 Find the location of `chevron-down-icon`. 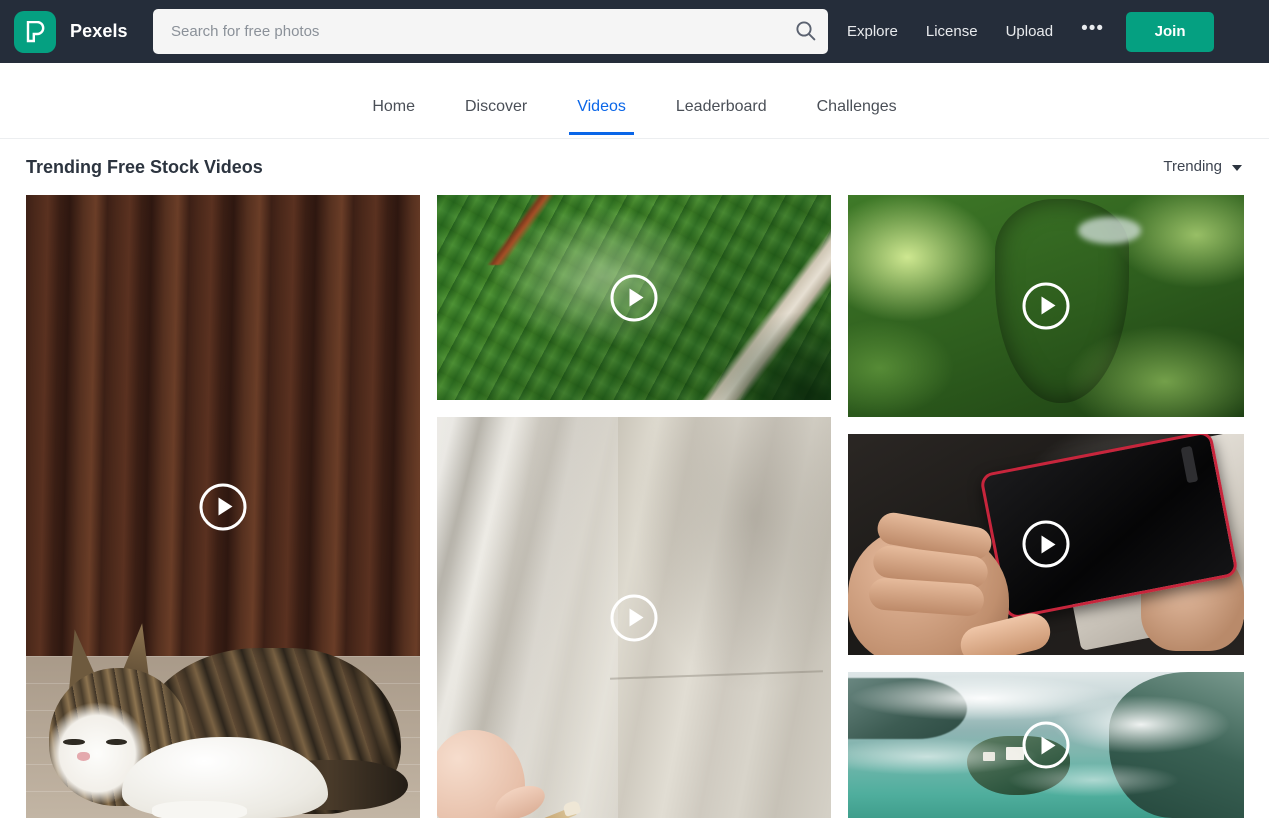

chevron-down-icon is located at coordinates (1237, 167).